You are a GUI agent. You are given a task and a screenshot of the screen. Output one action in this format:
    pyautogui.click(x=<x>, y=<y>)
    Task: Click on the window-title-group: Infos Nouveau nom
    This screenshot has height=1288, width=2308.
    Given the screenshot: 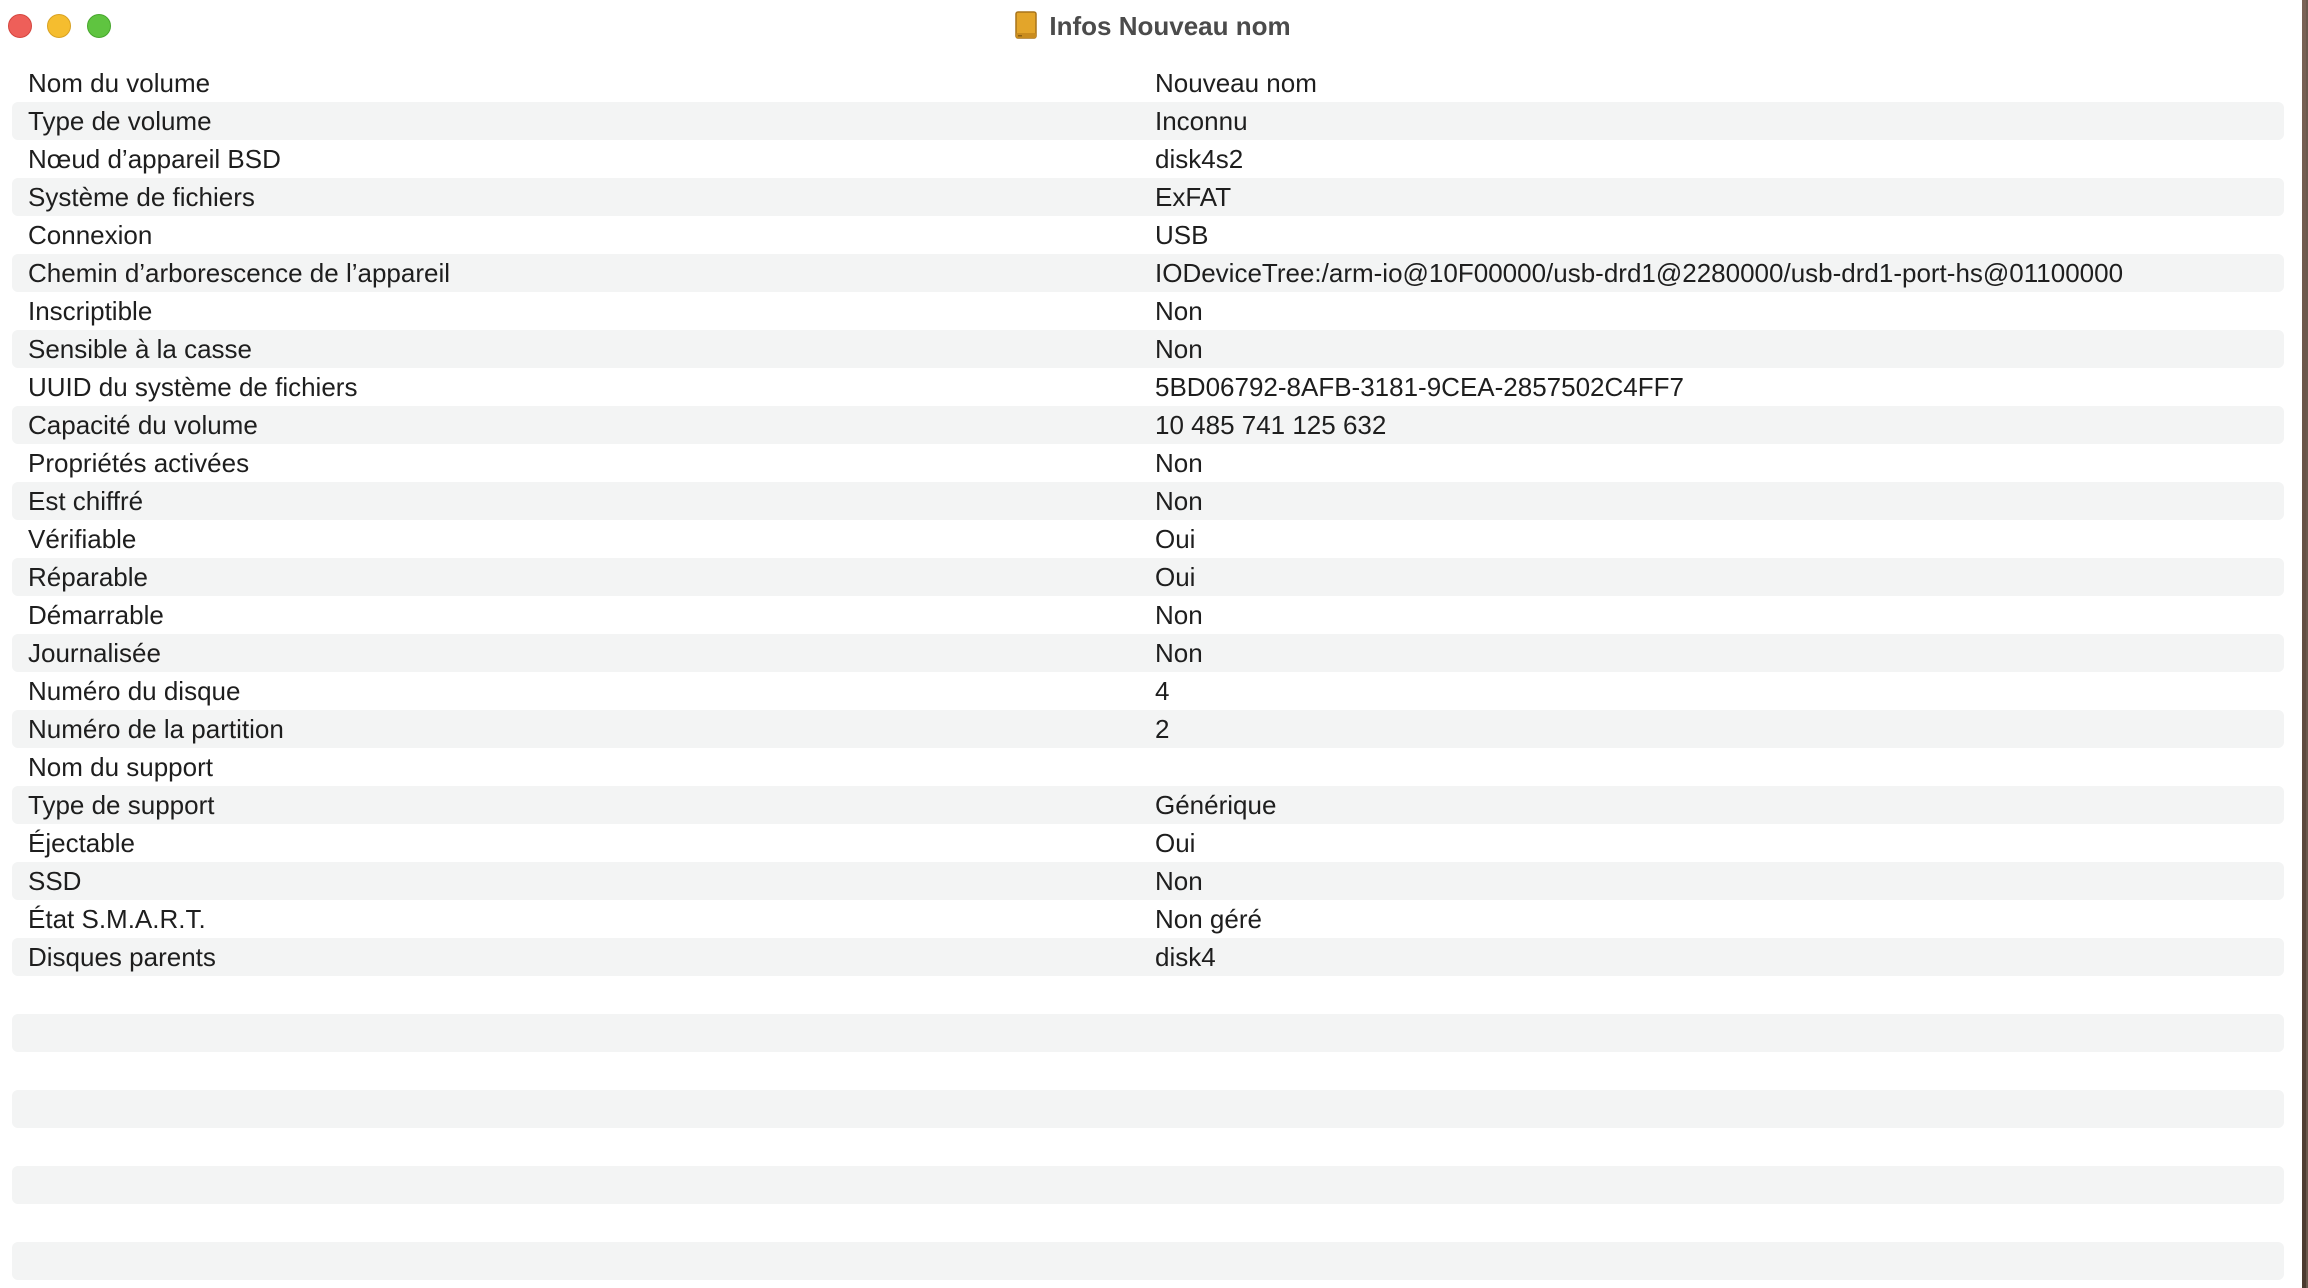 What is the action you would take?
    pyautogui.click(x=1152, y=26)
    